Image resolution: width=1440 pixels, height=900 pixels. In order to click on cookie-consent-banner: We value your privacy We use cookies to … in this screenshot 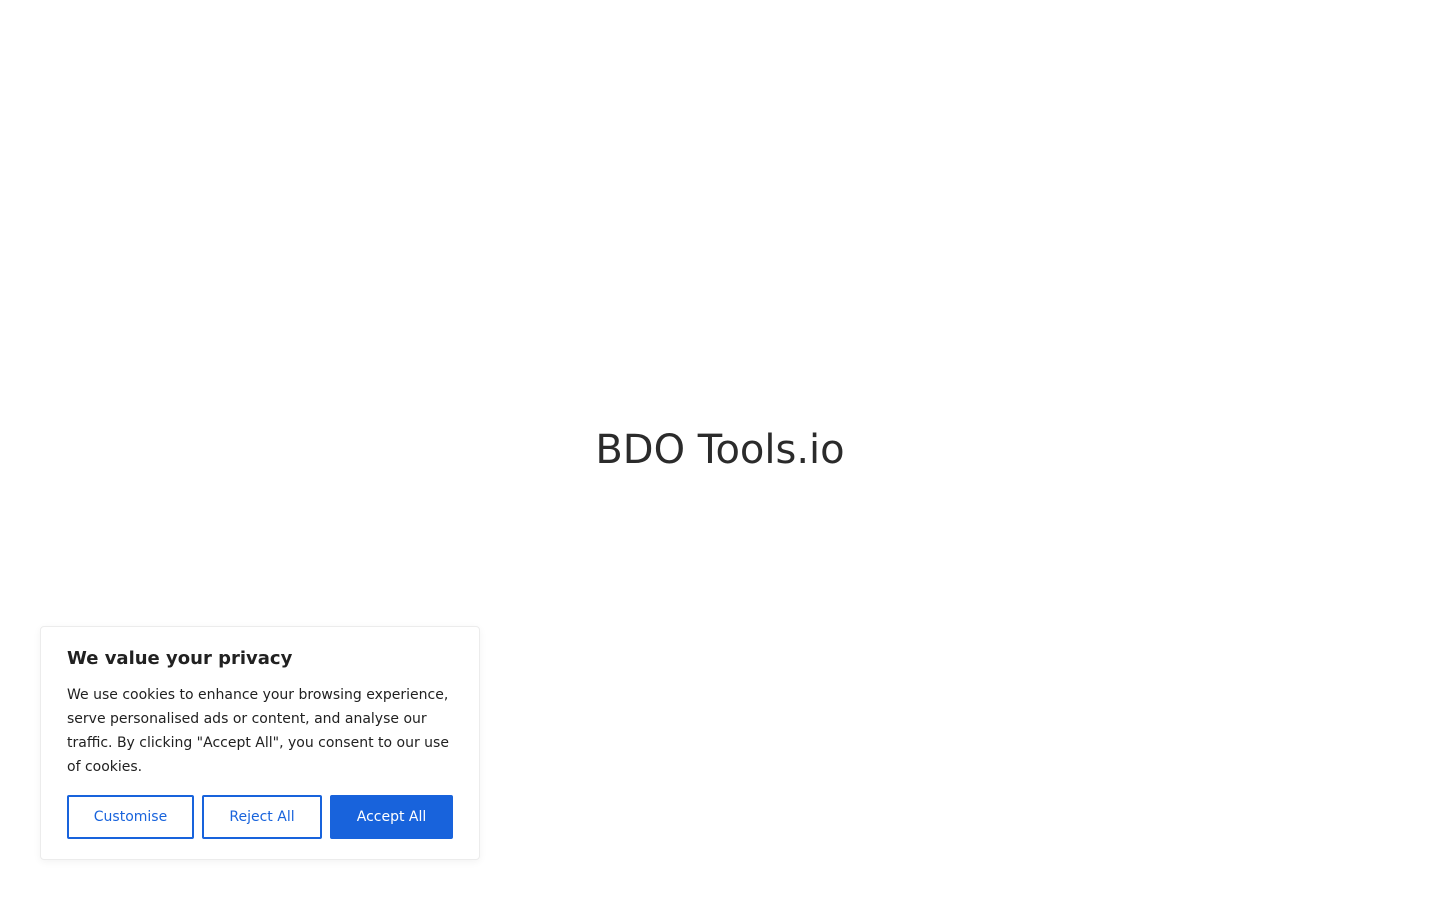, I will do `click(260, 743)`.